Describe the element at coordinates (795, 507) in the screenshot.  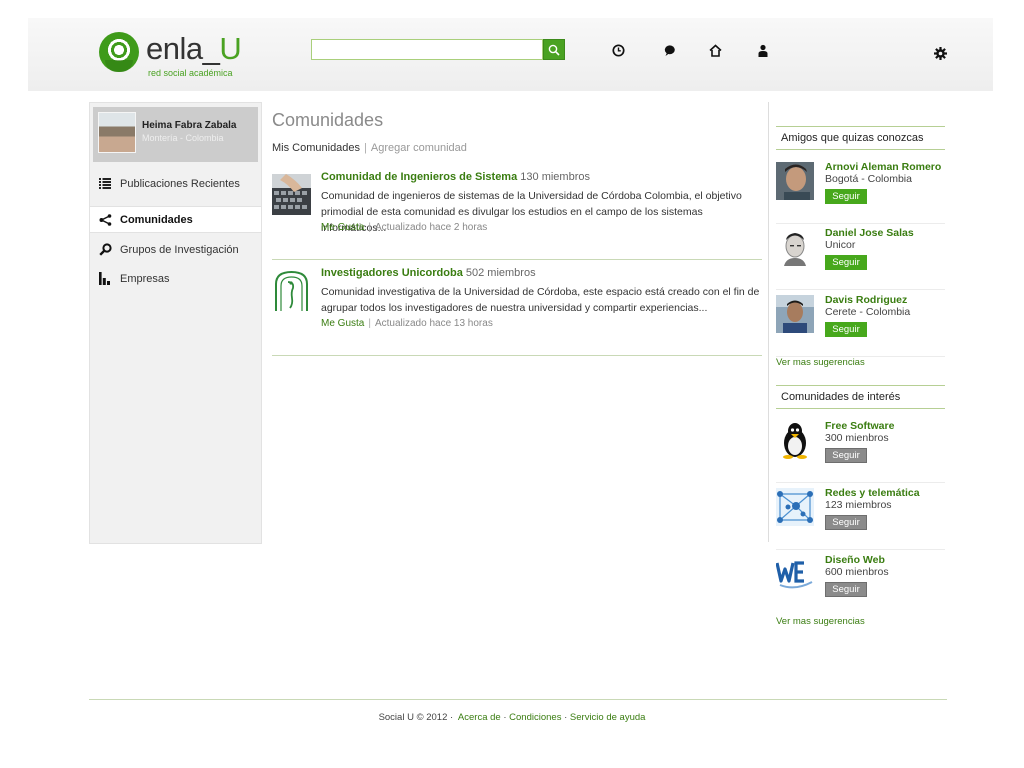
I see `network-icon` at that location.